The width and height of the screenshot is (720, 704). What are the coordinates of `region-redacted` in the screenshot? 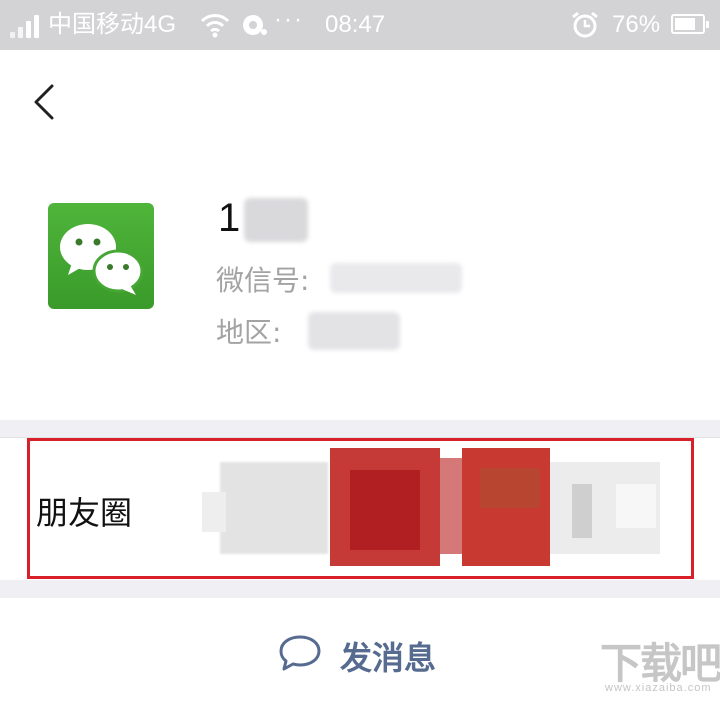 It's located at (354, 331).